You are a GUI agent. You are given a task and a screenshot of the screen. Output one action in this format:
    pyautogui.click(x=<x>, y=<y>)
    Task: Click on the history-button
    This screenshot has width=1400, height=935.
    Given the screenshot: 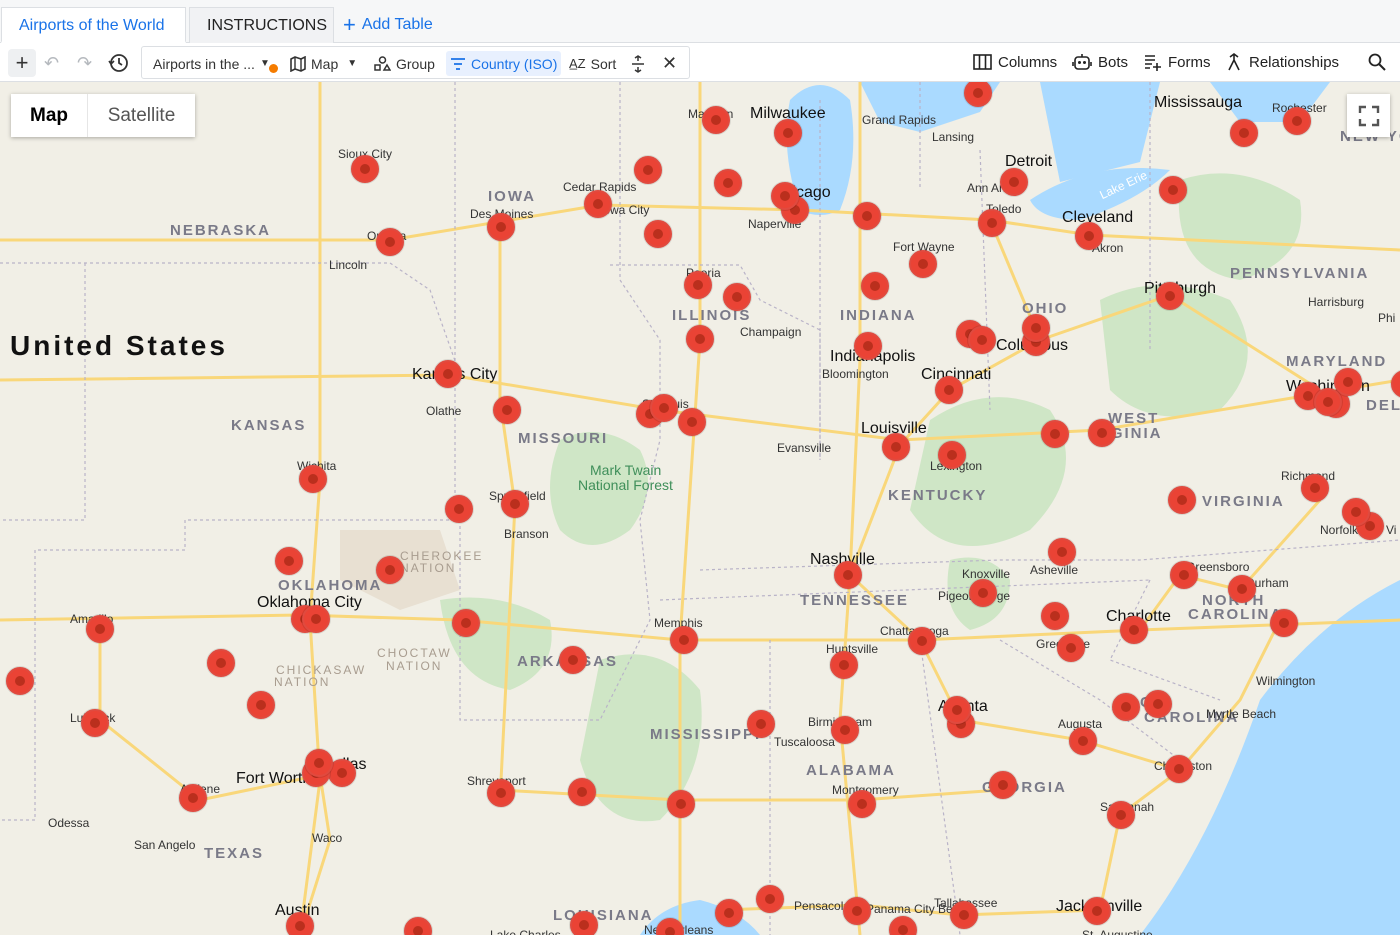 What is the action you would take?
    pyautogui.click(x=118, y=63)
    